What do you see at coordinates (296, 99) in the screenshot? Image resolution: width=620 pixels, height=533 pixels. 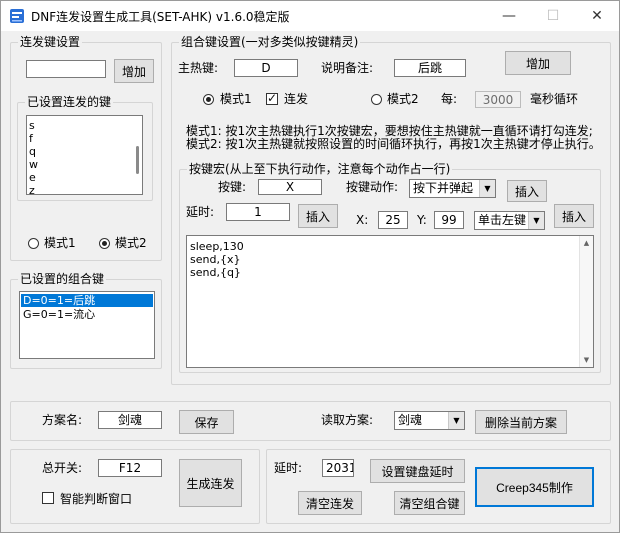 I see `combo-burst-label: 连发` at bounding box center [296, 99].